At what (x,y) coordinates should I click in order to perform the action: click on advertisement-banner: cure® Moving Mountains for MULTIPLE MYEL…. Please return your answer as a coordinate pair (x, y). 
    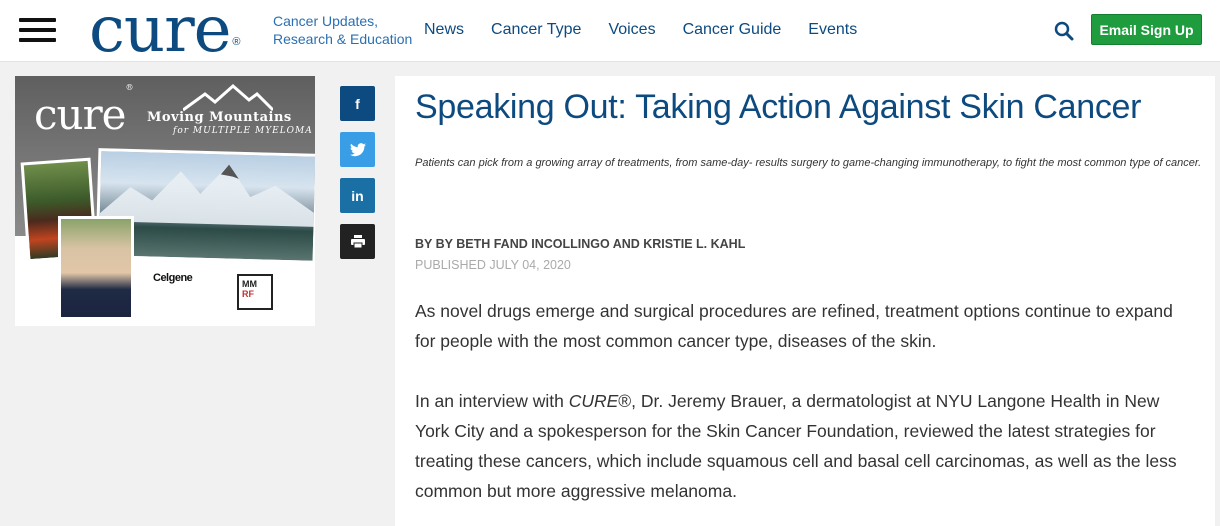
    Looking at the image, I should click on (165, 201).